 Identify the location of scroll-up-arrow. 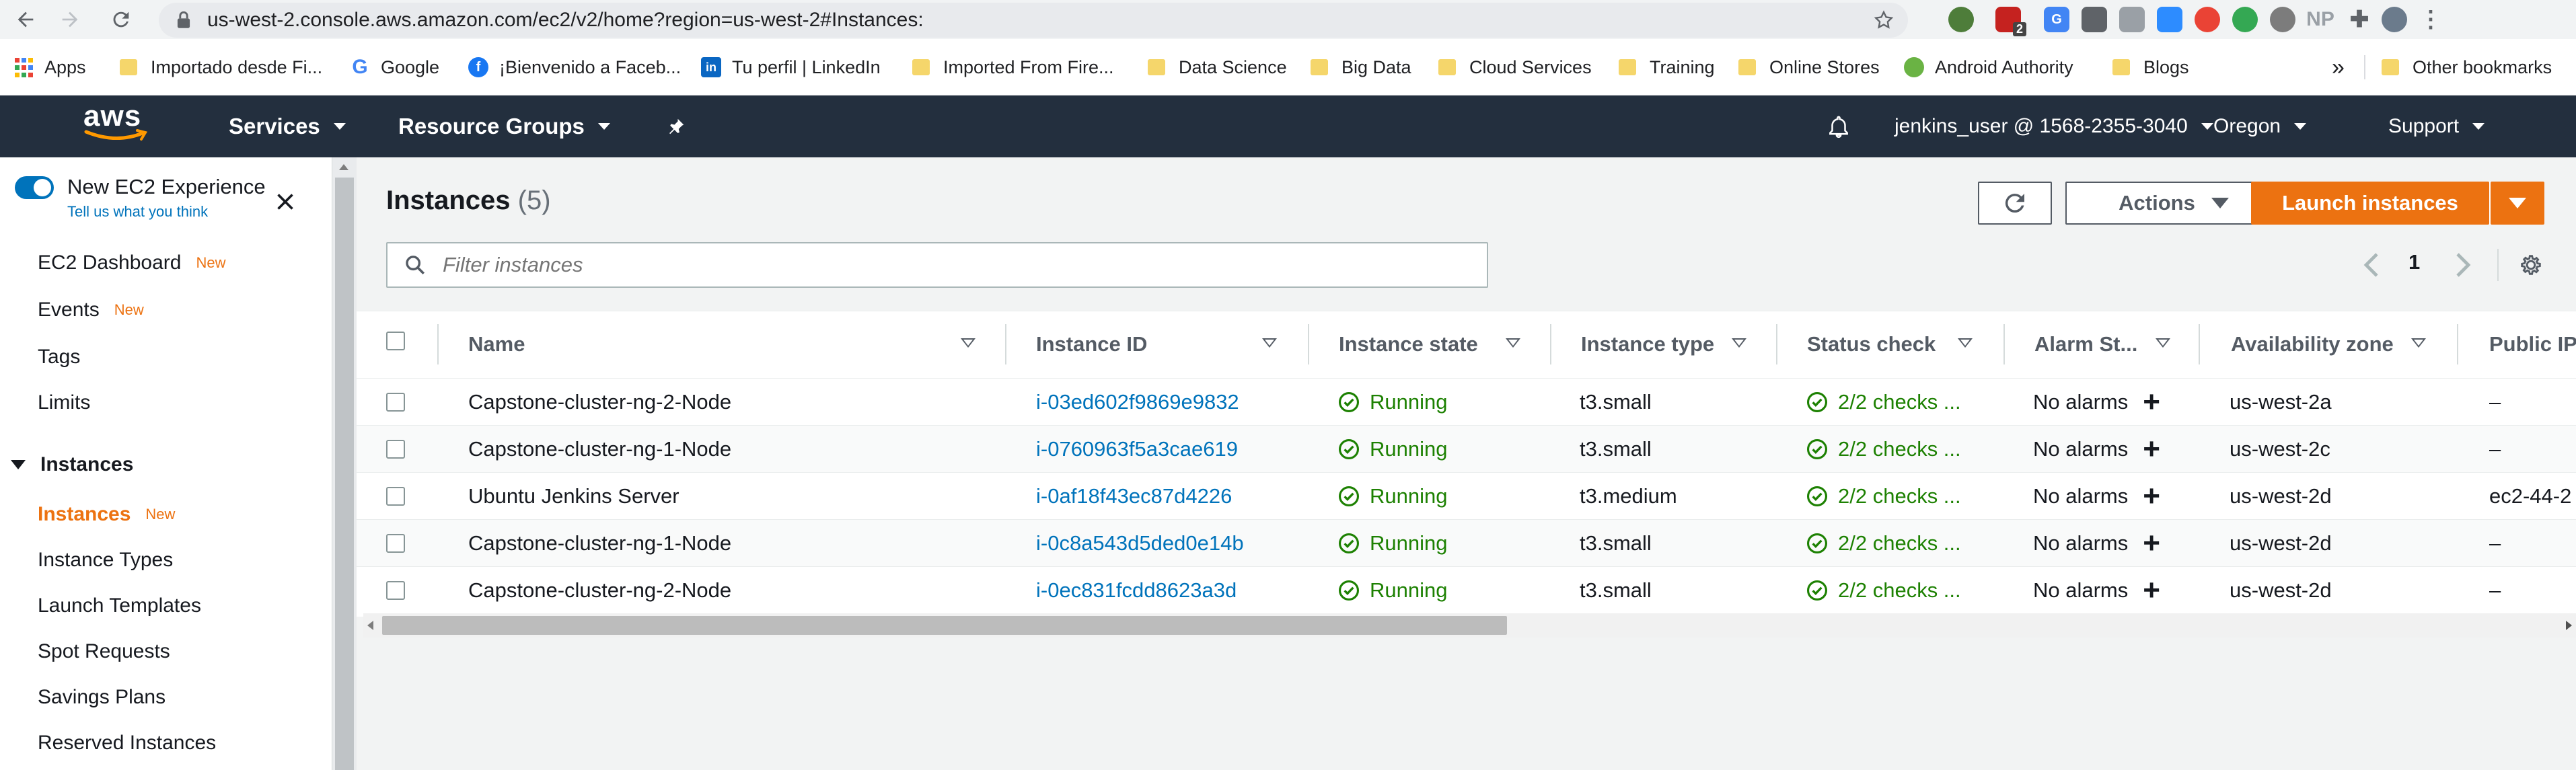
(343, 167).